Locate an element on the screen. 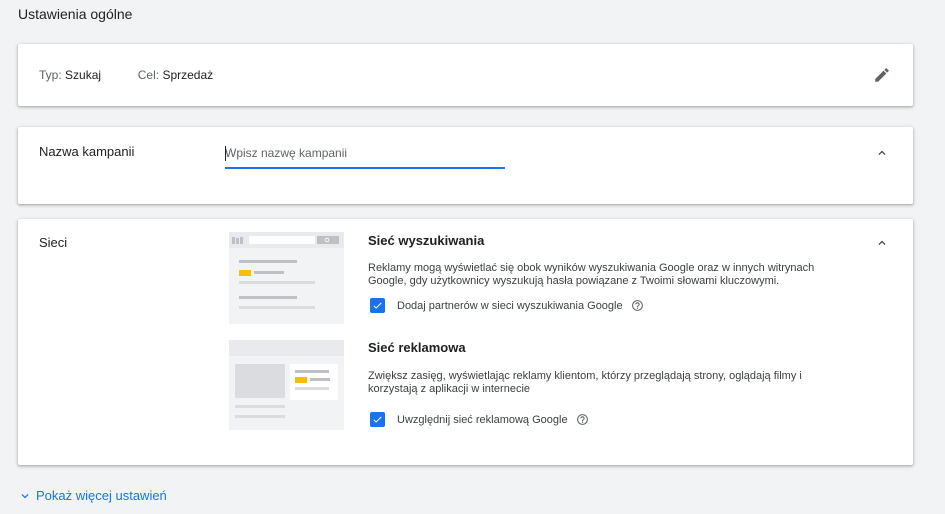  text-caret is located at coordinates (225, 153).